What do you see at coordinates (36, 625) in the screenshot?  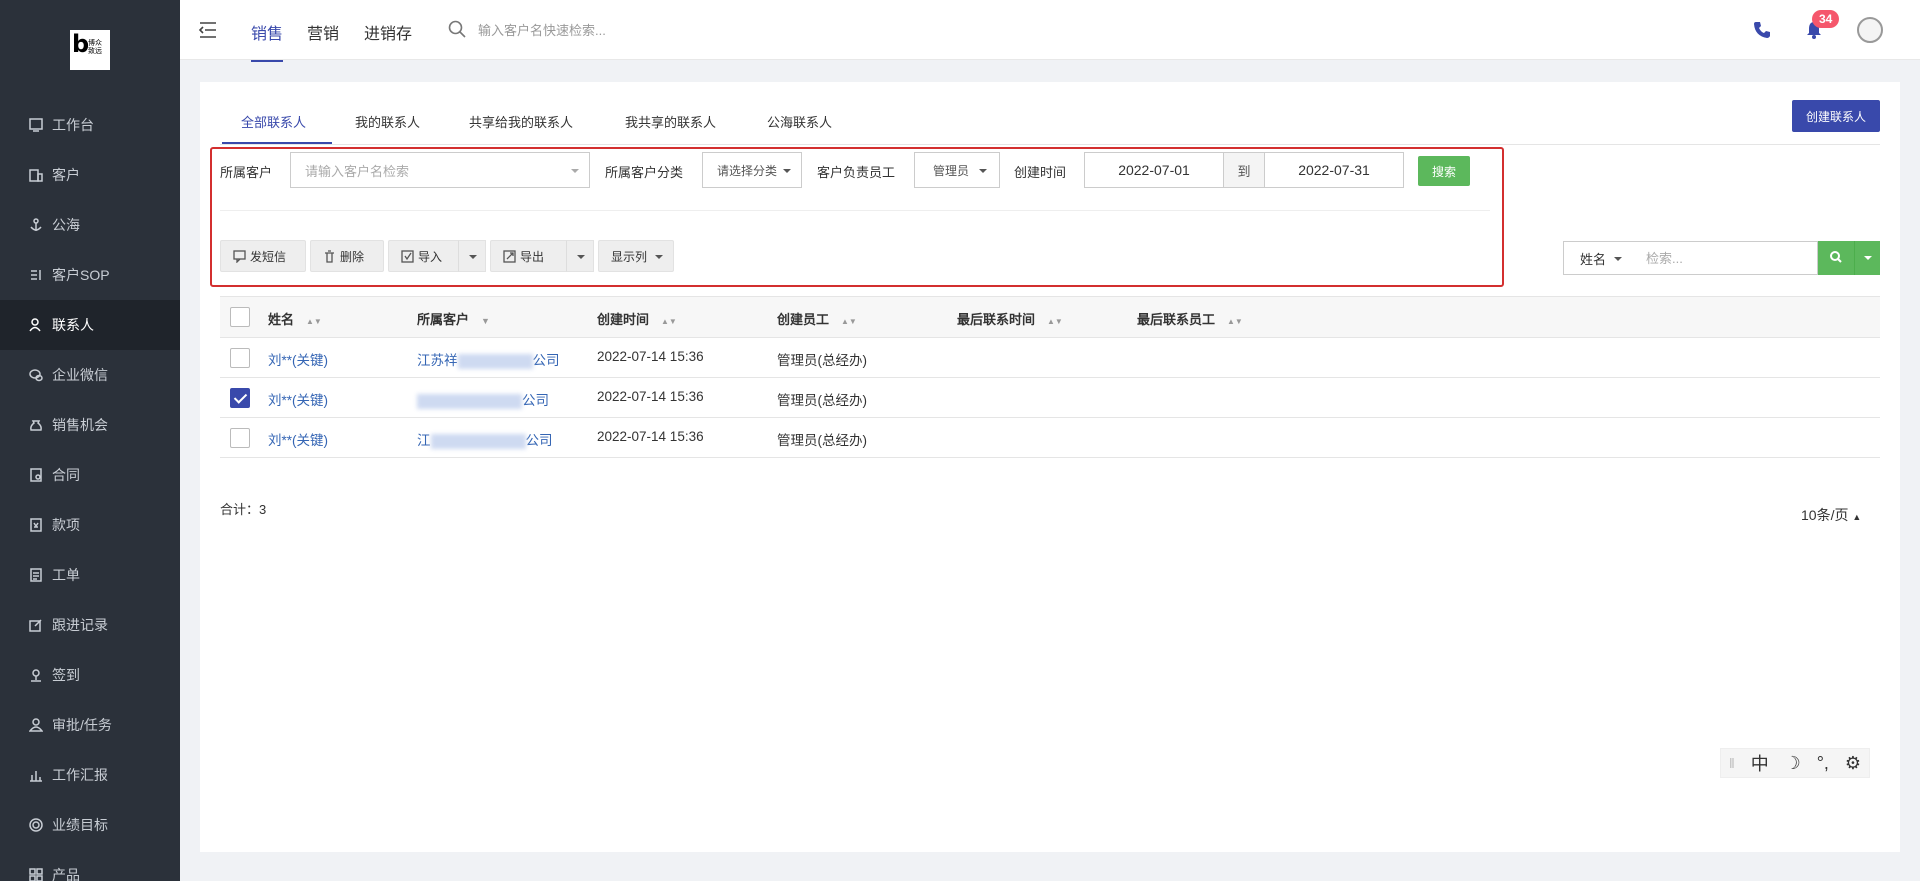 I see `edit-icon` at bounding box center [36, 625].